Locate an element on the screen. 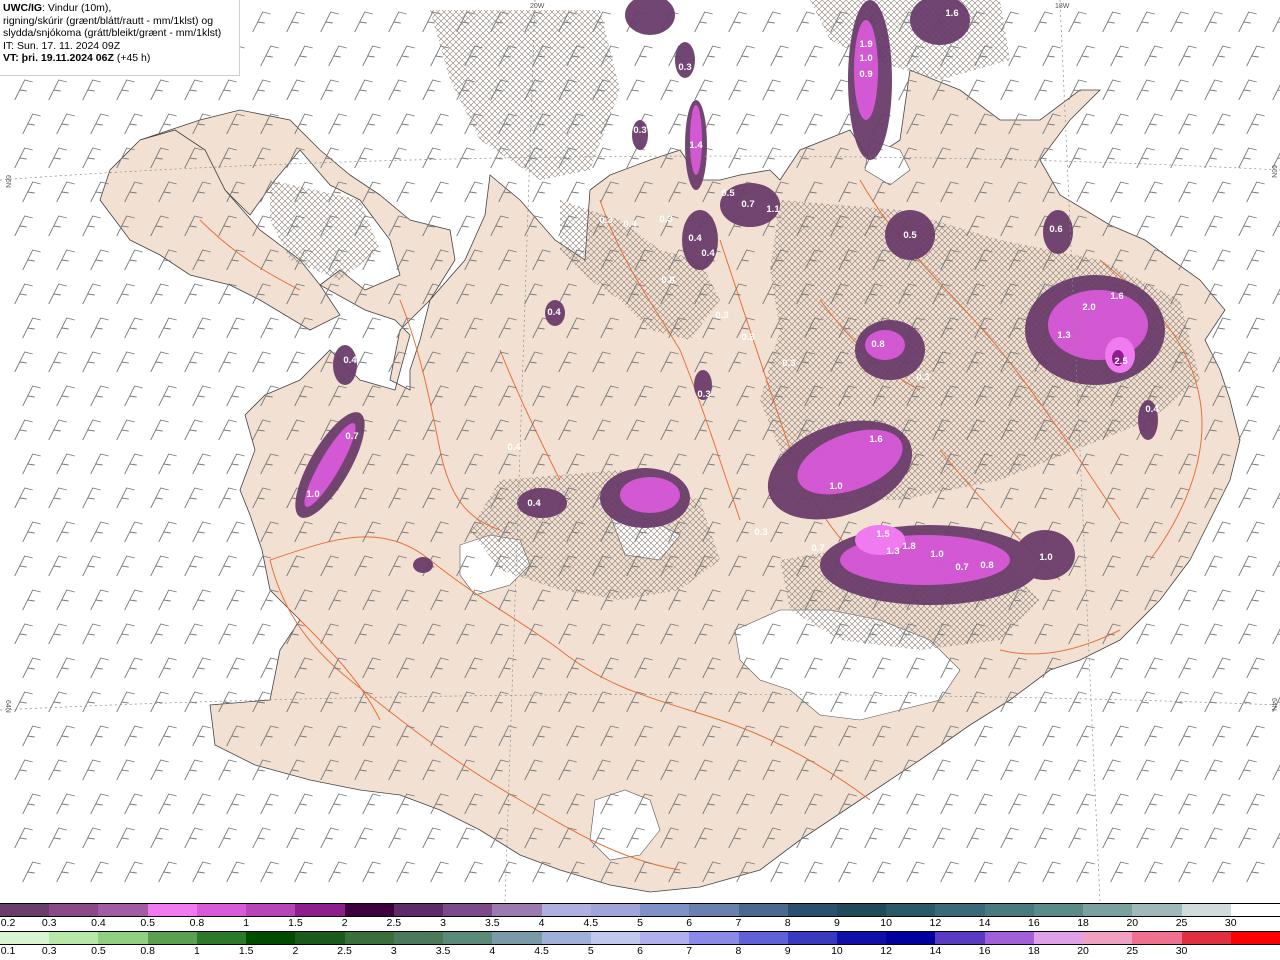  grid-label: 20W is located at coordinates (537, 6).